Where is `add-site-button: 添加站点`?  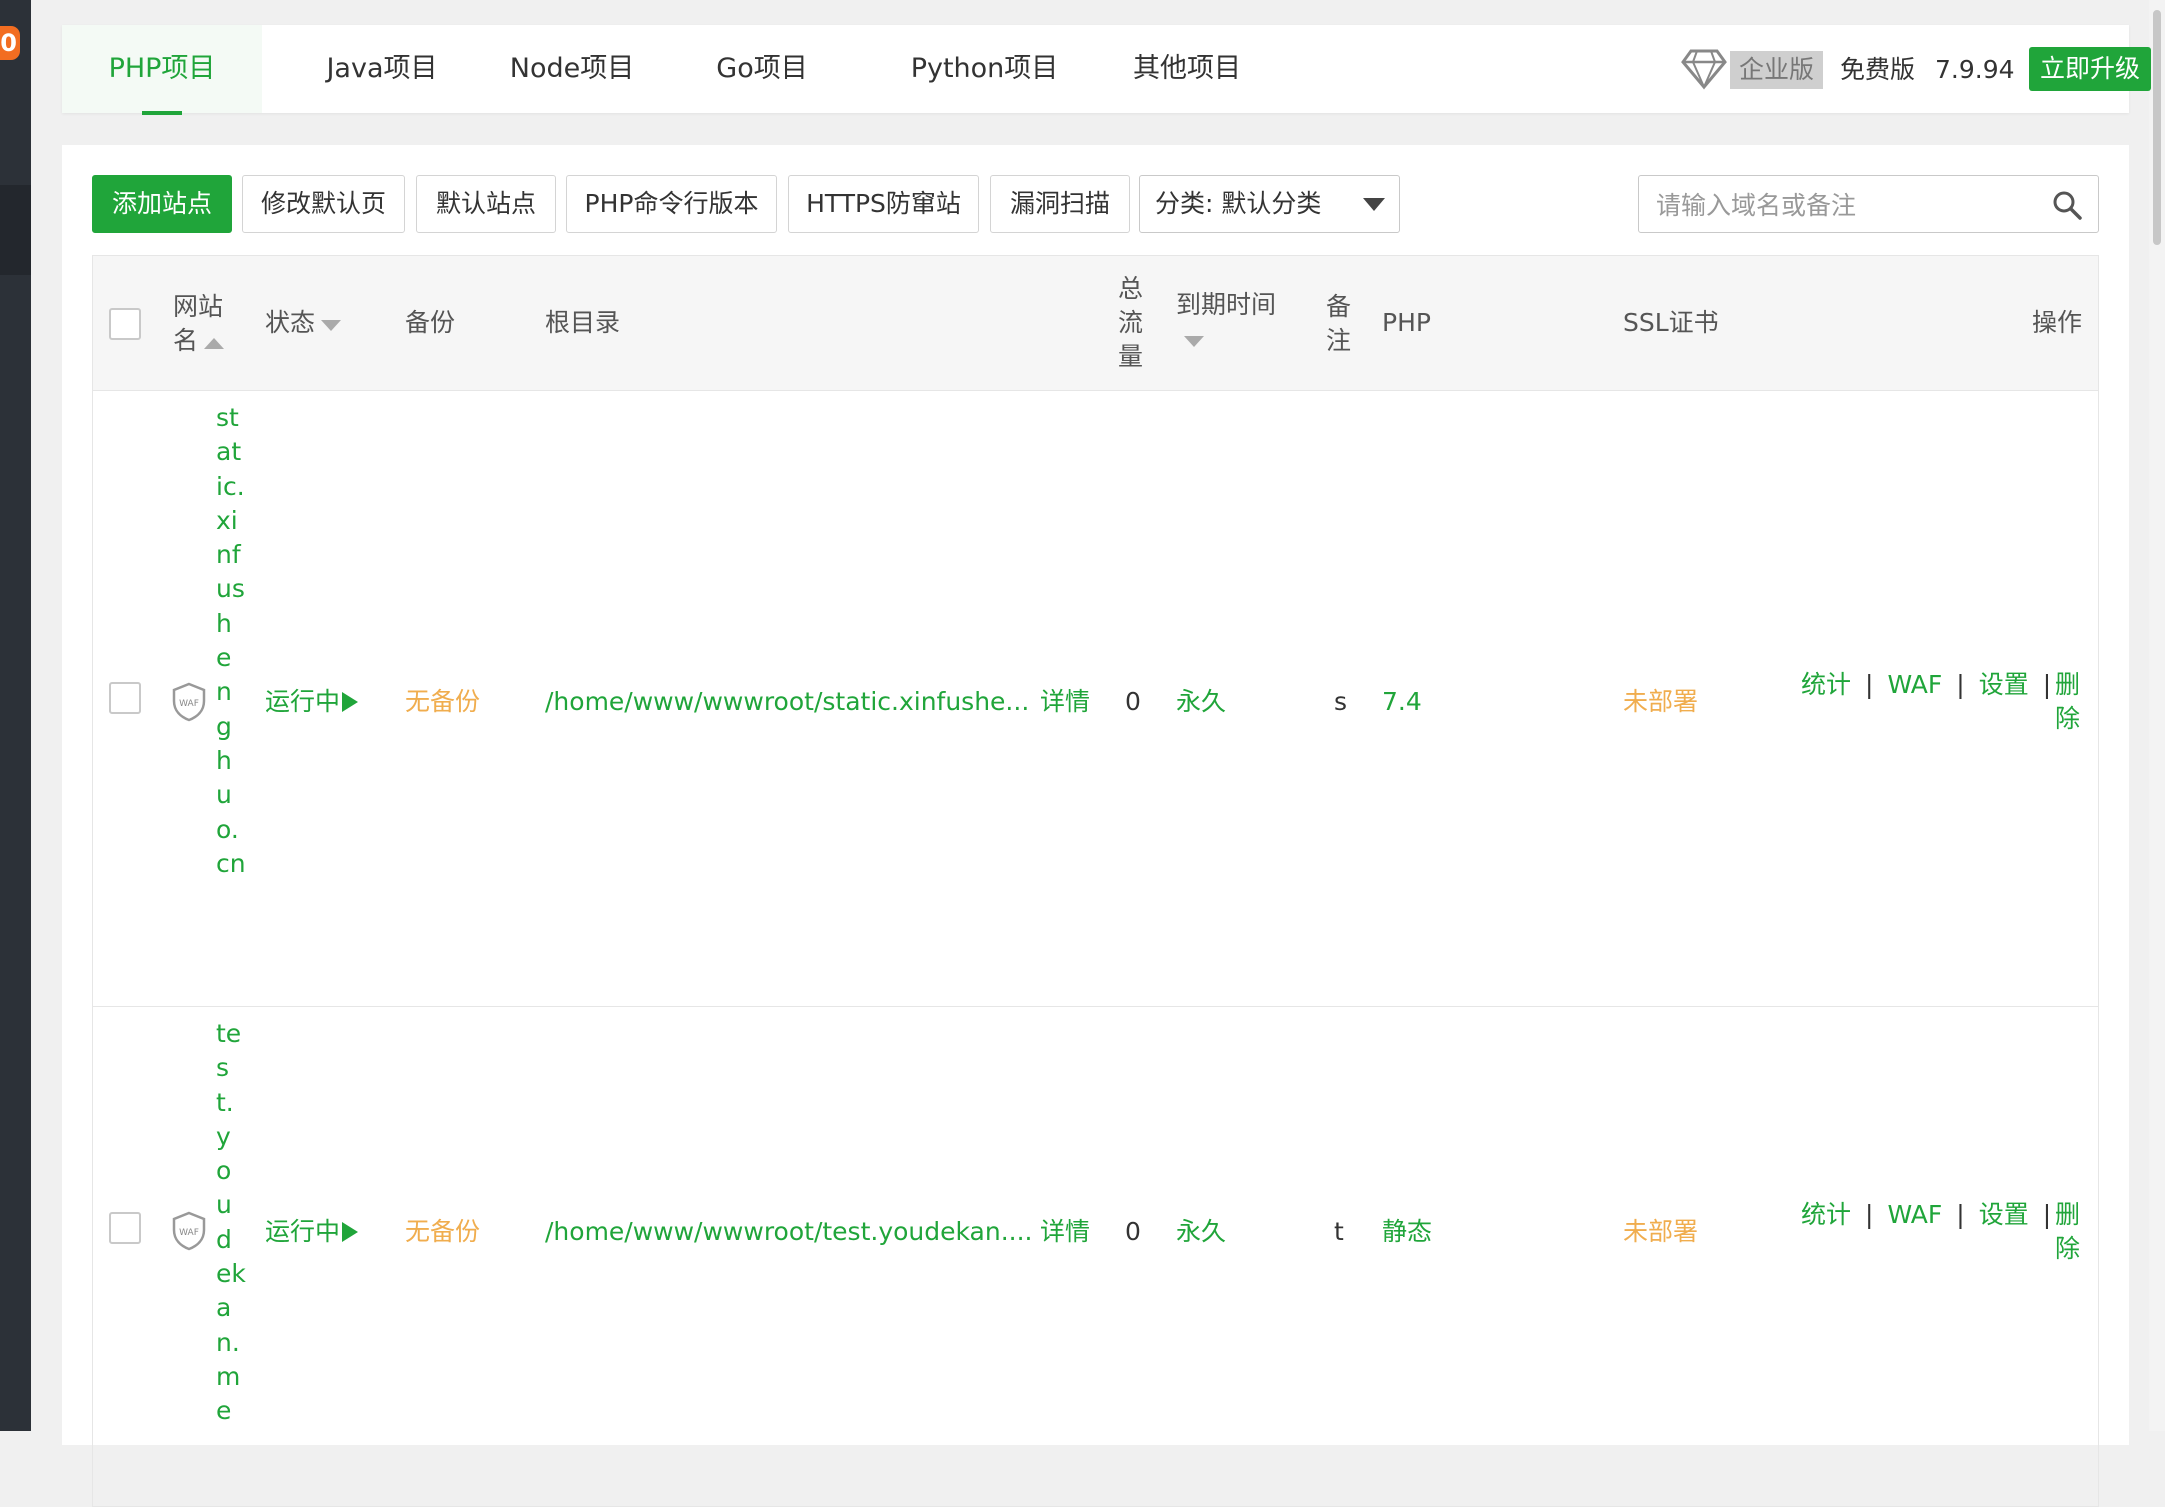 add-site-button: 添加站点 is located at coordinates (162, 204).